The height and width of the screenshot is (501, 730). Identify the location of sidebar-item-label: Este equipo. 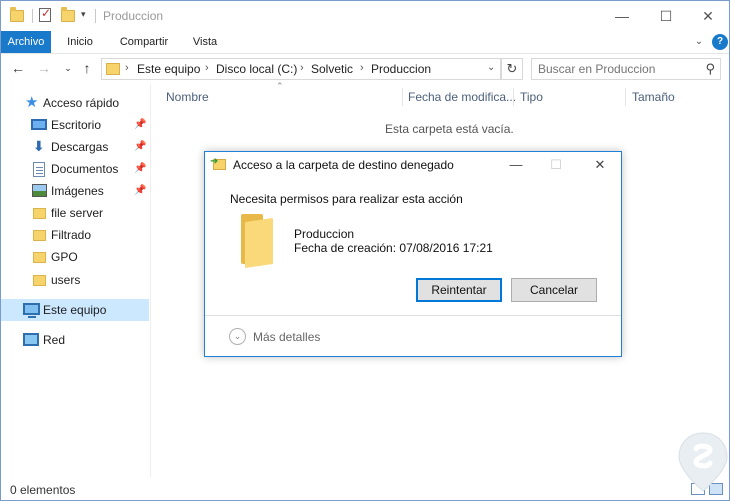
(75, 310).